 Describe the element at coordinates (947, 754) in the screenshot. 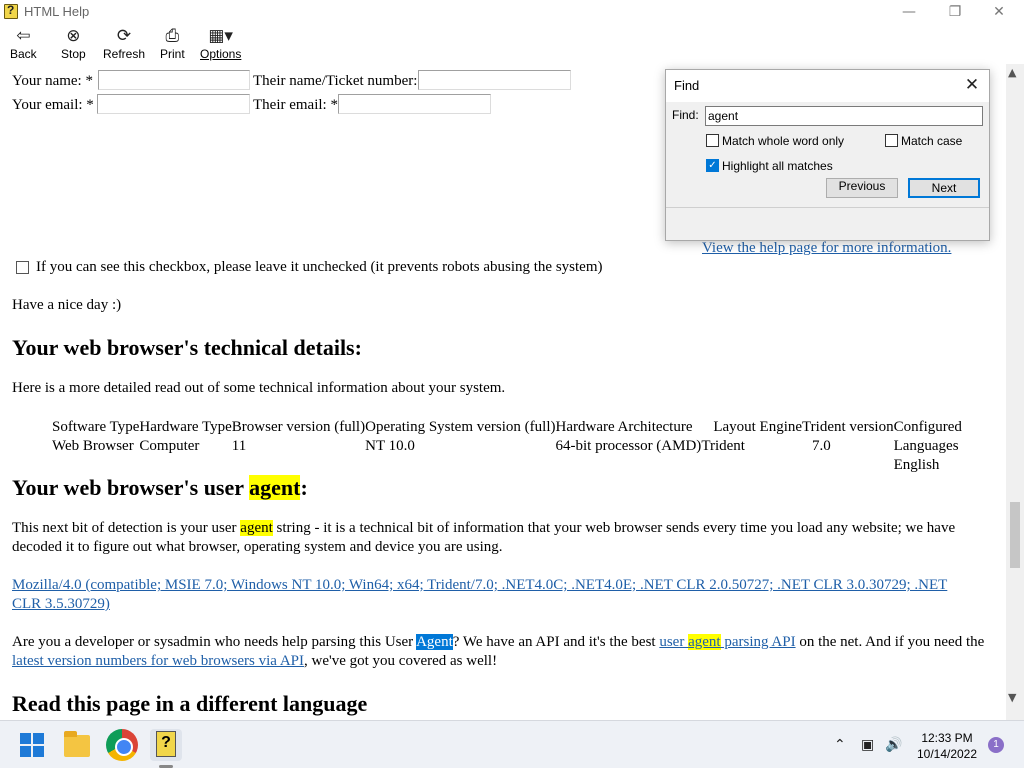

I see `clock-date: 10/14/2022` at that location.